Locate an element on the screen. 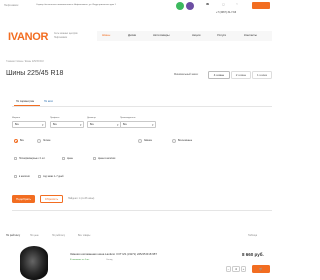 The image size is (320, 280). season-label-all: Все is located at coordinates (22, 141).